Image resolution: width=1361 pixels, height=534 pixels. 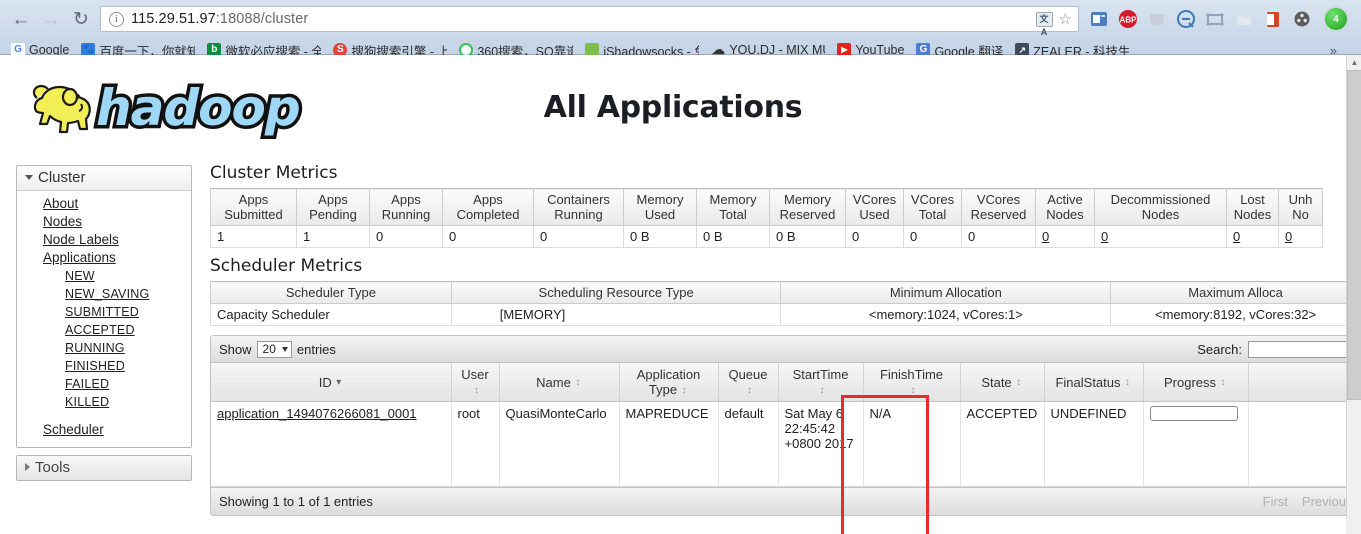 What do you see at coordinates (946, 292) in the screenshot?
I see `col-minimum-allocation: Minimum Allocation` at bounding box center [946, 292].